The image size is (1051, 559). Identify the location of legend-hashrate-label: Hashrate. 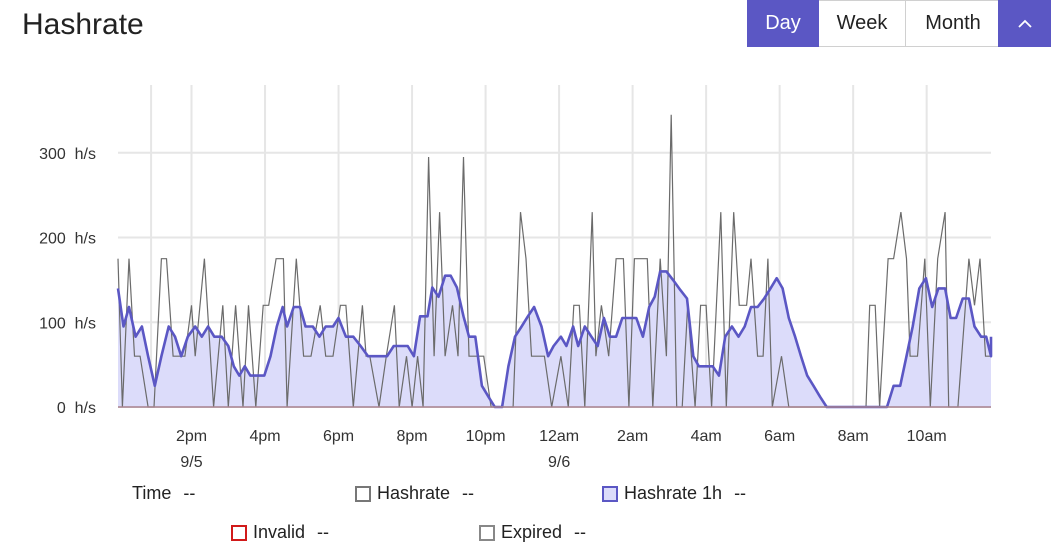
(414, 493).